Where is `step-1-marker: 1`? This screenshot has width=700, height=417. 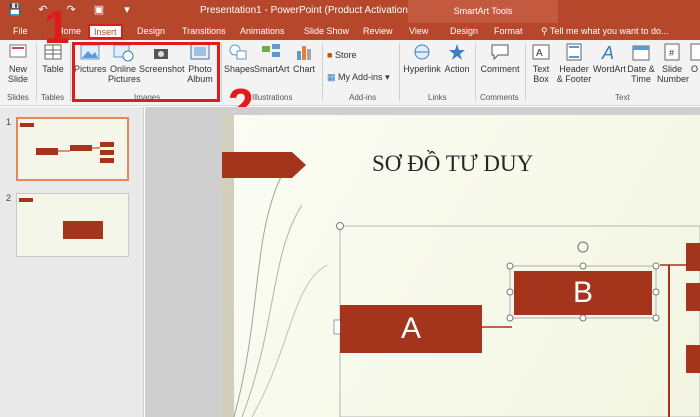
step-1-marker: 1 is located at coordinates (57, 27).